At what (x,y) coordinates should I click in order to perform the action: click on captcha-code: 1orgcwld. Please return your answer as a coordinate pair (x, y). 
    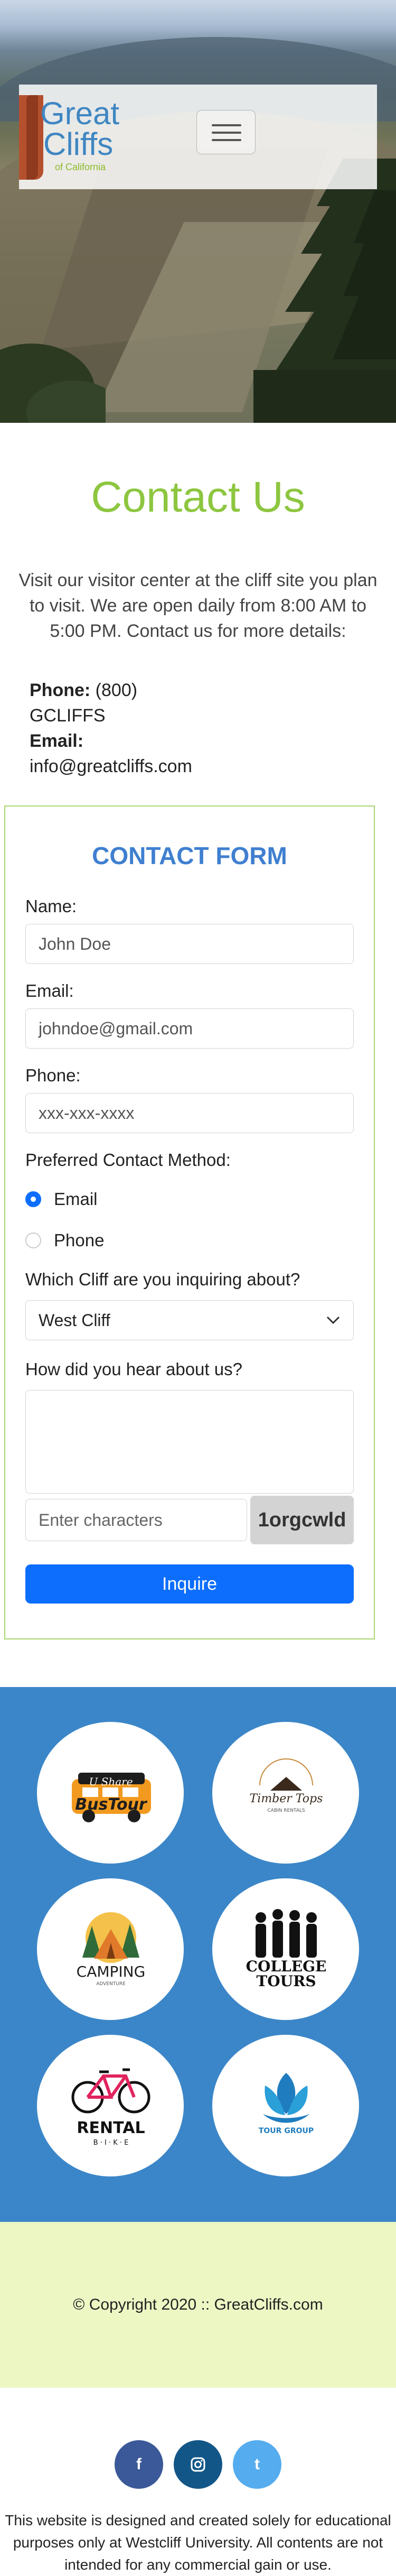
    Looking at the image, I should click on (302, 1520).